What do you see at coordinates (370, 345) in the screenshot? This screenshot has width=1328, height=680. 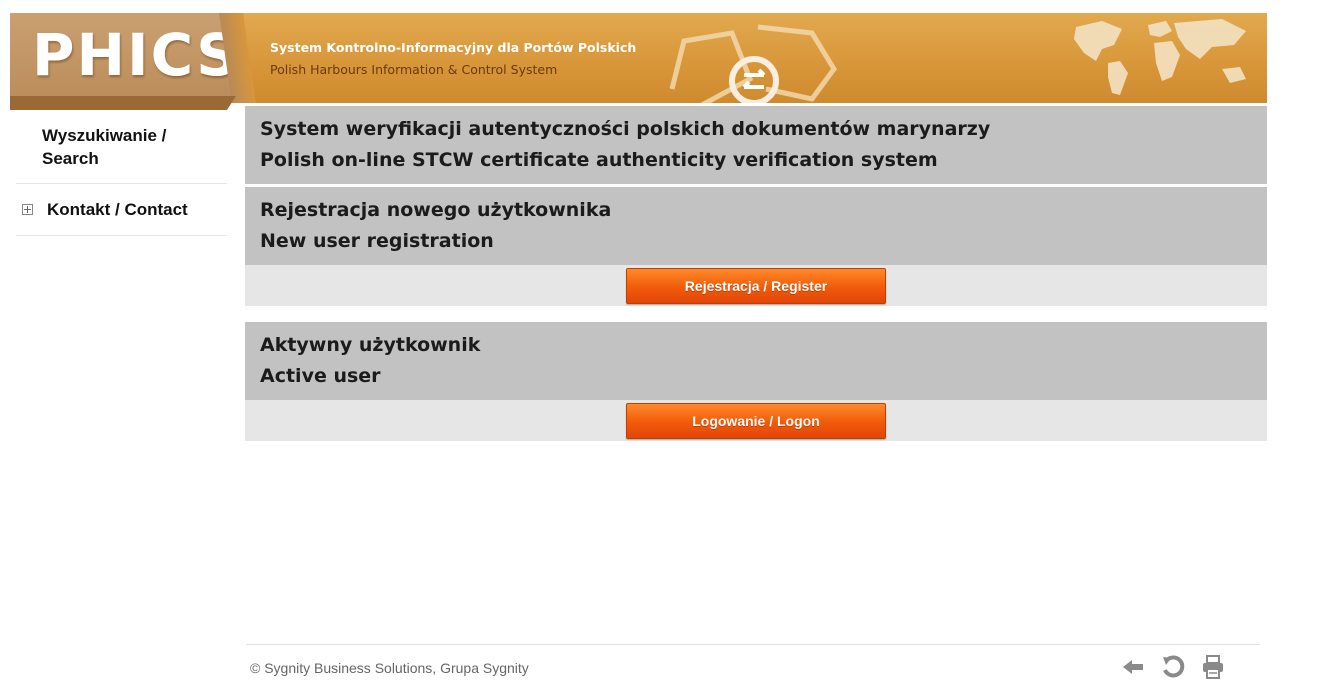 I see `active-user-title-polish: Aktywny użytkownik` at bounding box center [370, 345].